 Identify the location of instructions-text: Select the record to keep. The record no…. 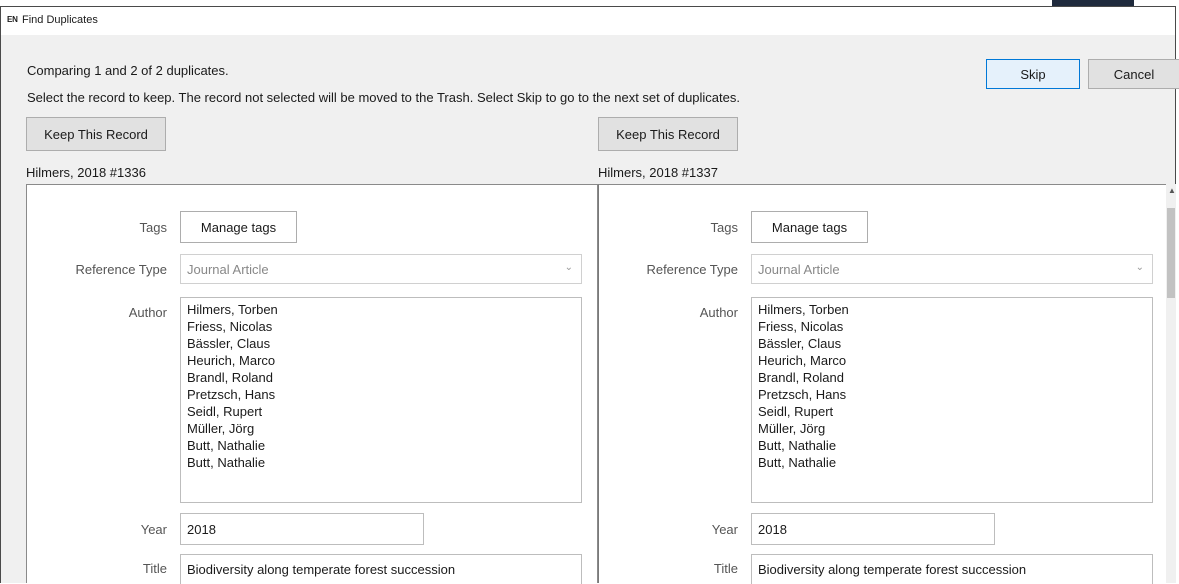
(383, 97).